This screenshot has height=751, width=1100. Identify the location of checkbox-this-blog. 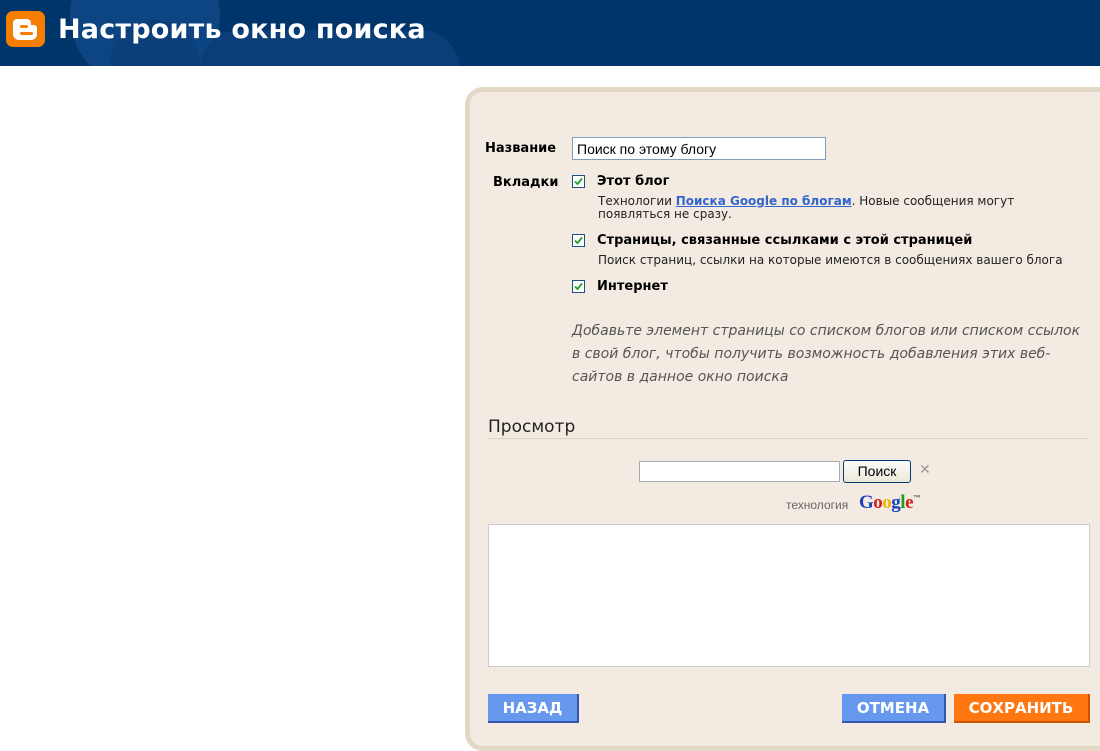
(578, 181).